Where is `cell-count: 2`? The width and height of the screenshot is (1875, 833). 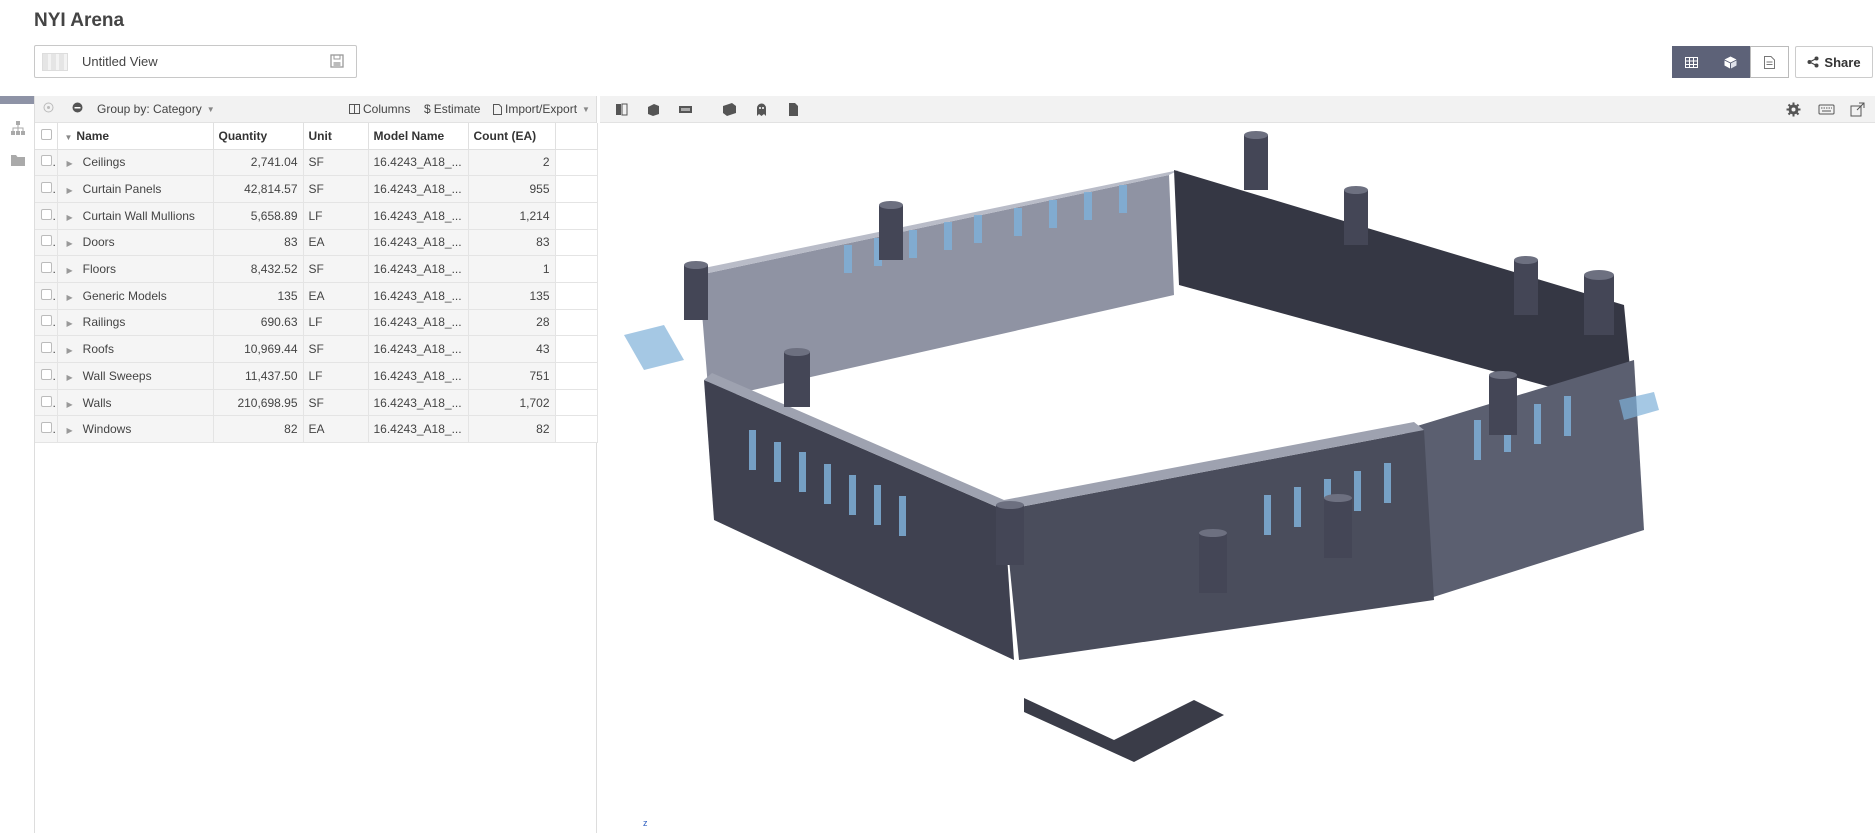 cell-count: 2 is located at coordinates (512, 163).